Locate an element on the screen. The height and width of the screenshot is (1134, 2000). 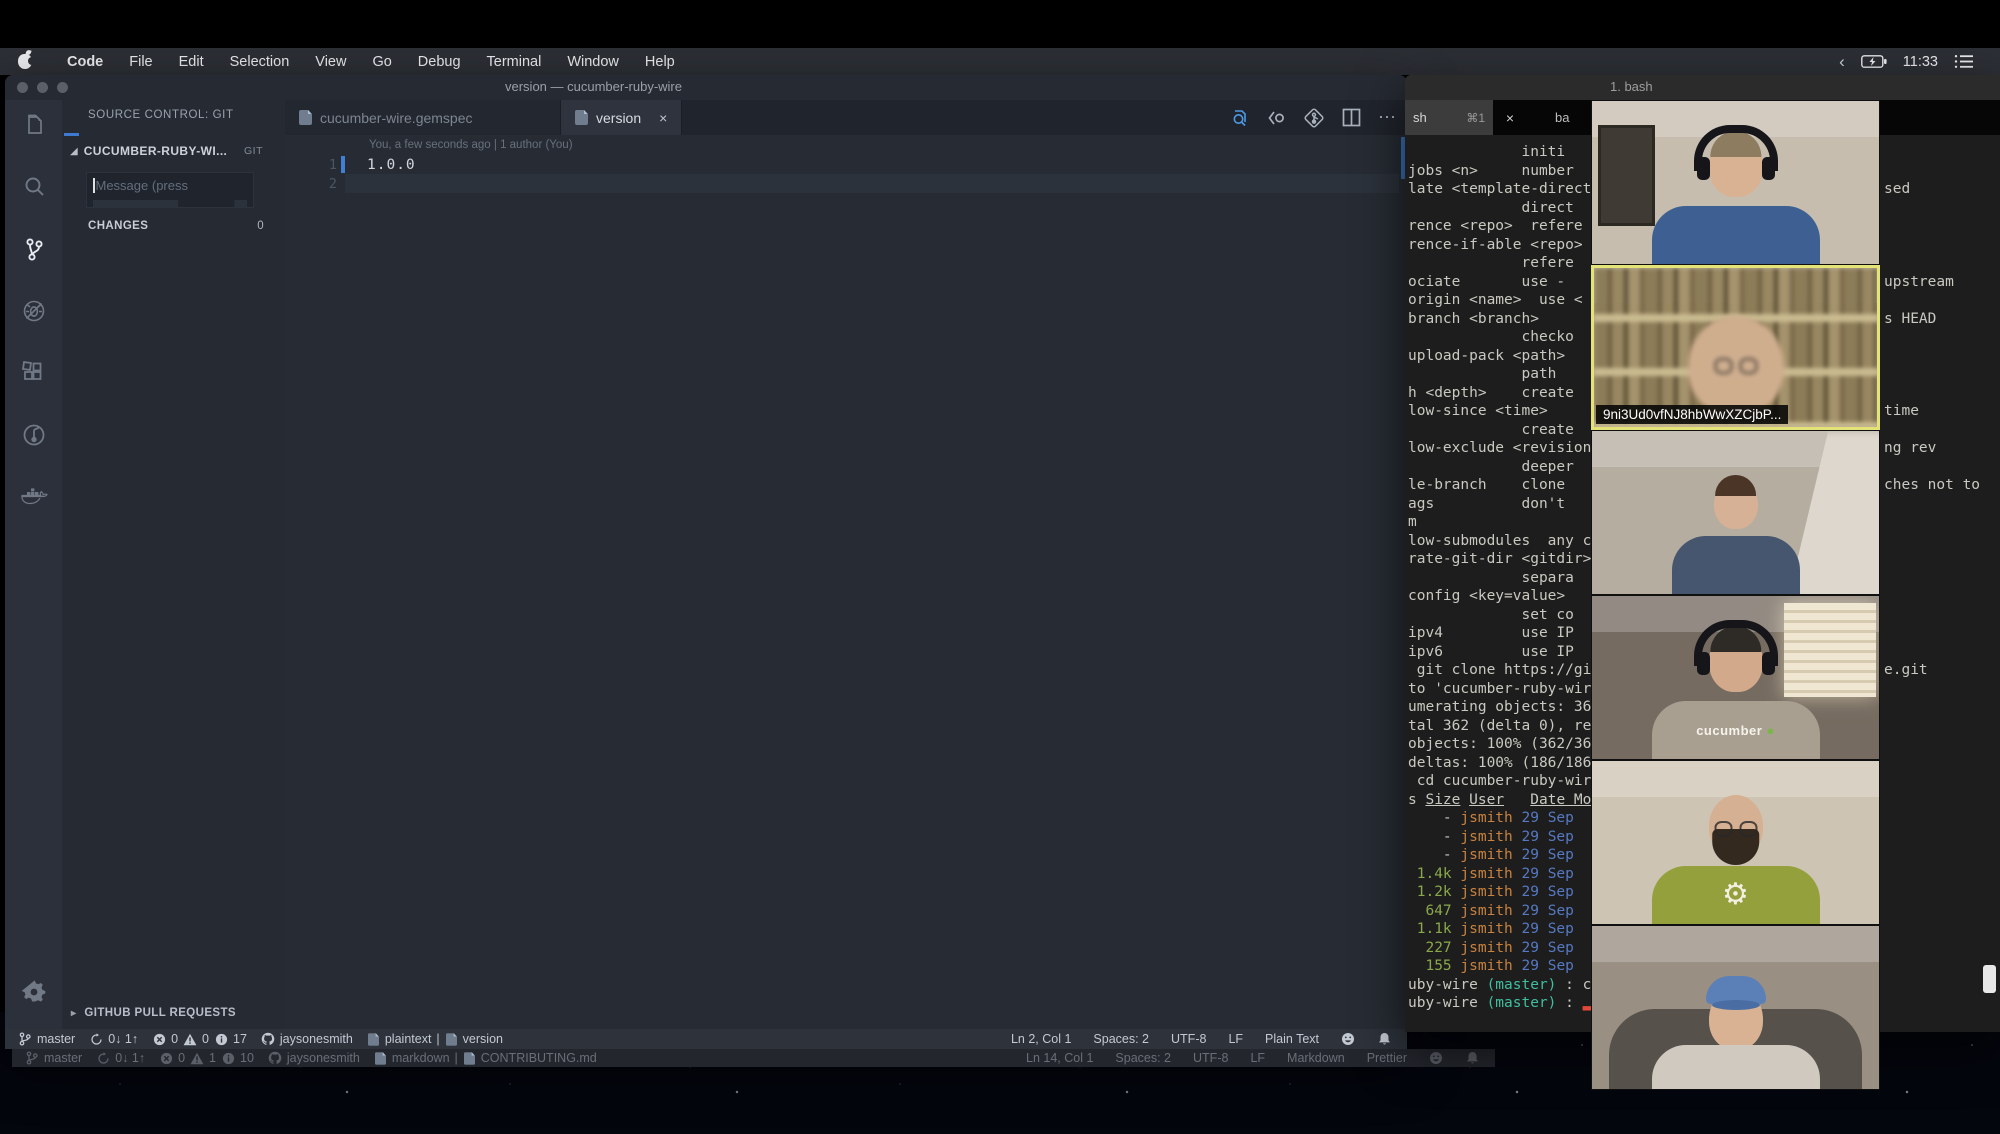
file-icon is located at coordinates (373, 1039).